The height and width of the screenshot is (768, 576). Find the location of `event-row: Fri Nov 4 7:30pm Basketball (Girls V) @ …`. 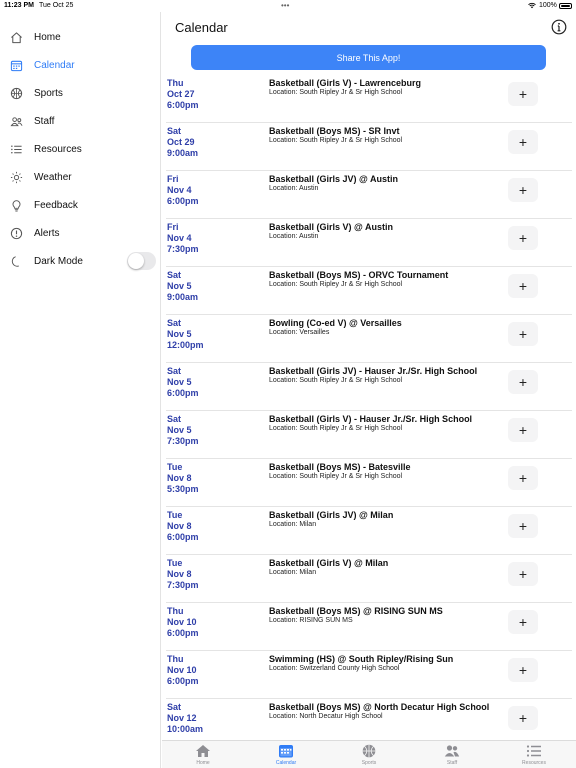

event-row: Fri Nov 4 7:30pm Basketball (Girls V) @ … is located at coordinates (369, 243).